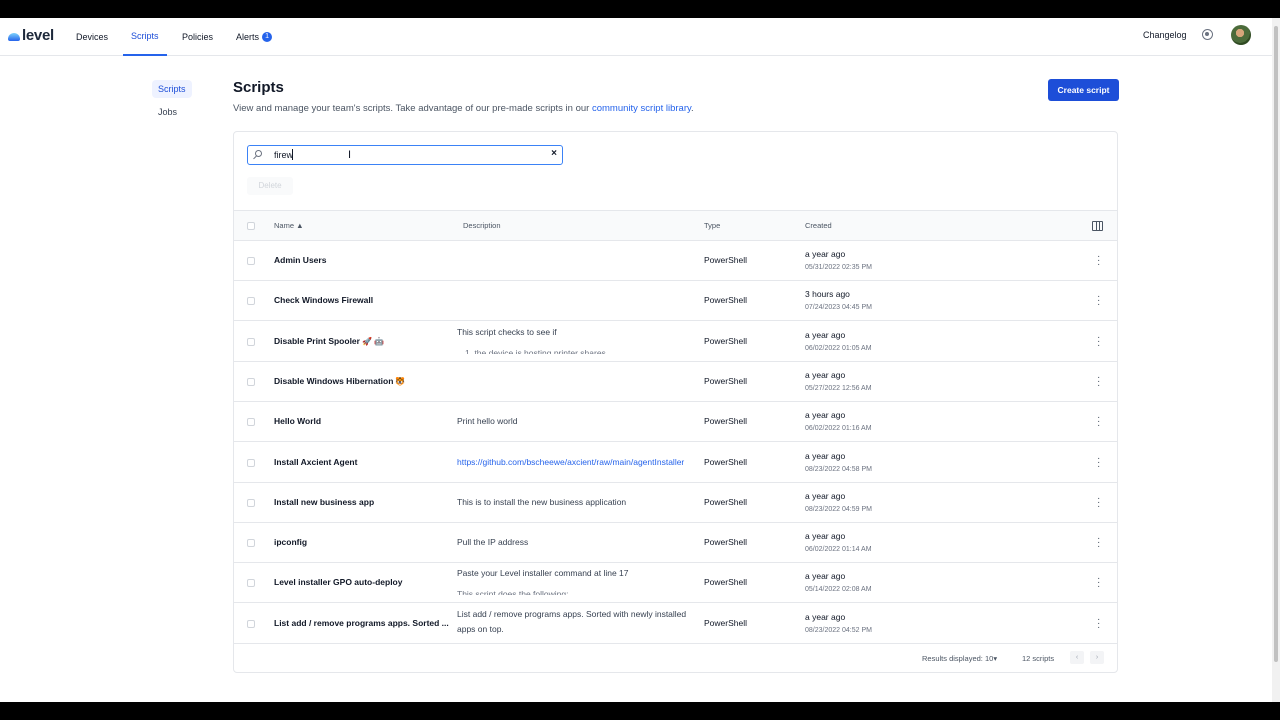  Describe the element at coordinates (493, 542) in the screenshot. I see `description-line-1: Pull the IP address` at that location.